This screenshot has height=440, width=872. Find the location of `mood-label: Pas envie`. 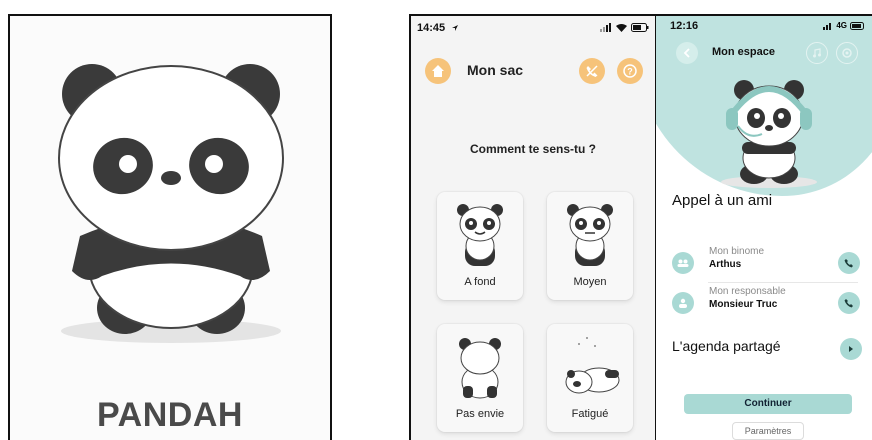

mood-label: Pas envie is located at coordinates (480, 414).